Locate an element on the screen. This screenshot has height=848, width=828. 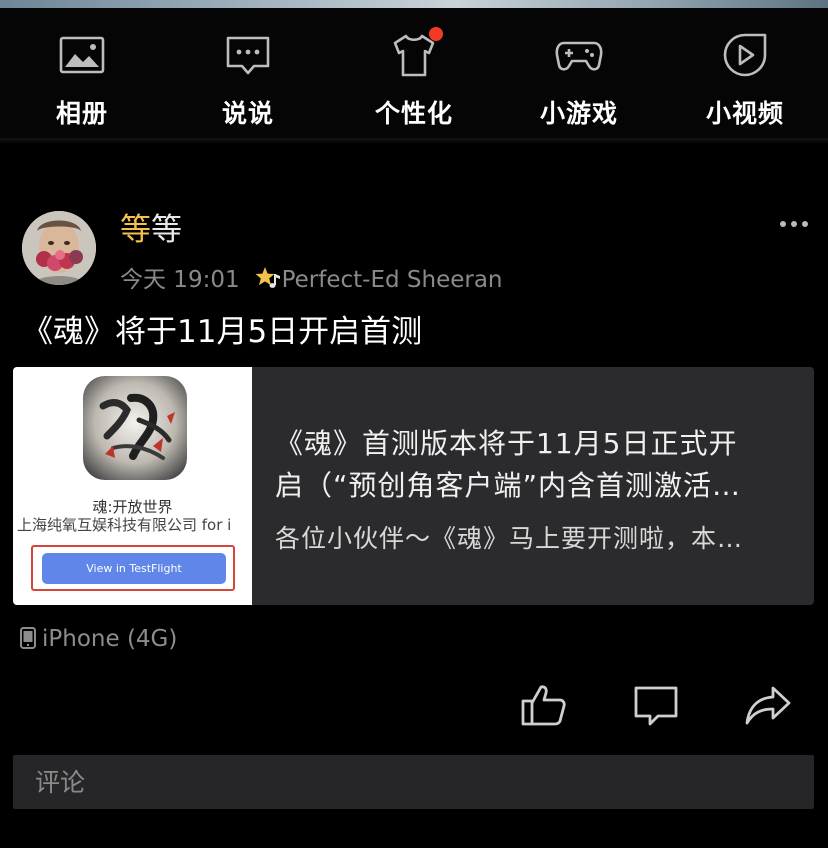
post-meta: 今天 19:01 Perfect-Ed Sheeran is located at coordinates (311, 277).